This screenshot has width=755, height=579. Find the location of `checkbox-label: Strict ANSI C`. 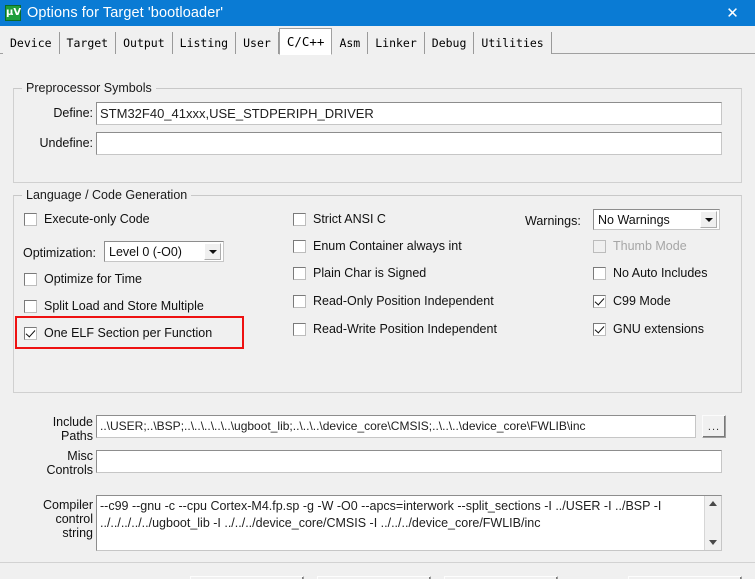

checkbox-label: Strict ANSI C is located at coordinates (349, 219).